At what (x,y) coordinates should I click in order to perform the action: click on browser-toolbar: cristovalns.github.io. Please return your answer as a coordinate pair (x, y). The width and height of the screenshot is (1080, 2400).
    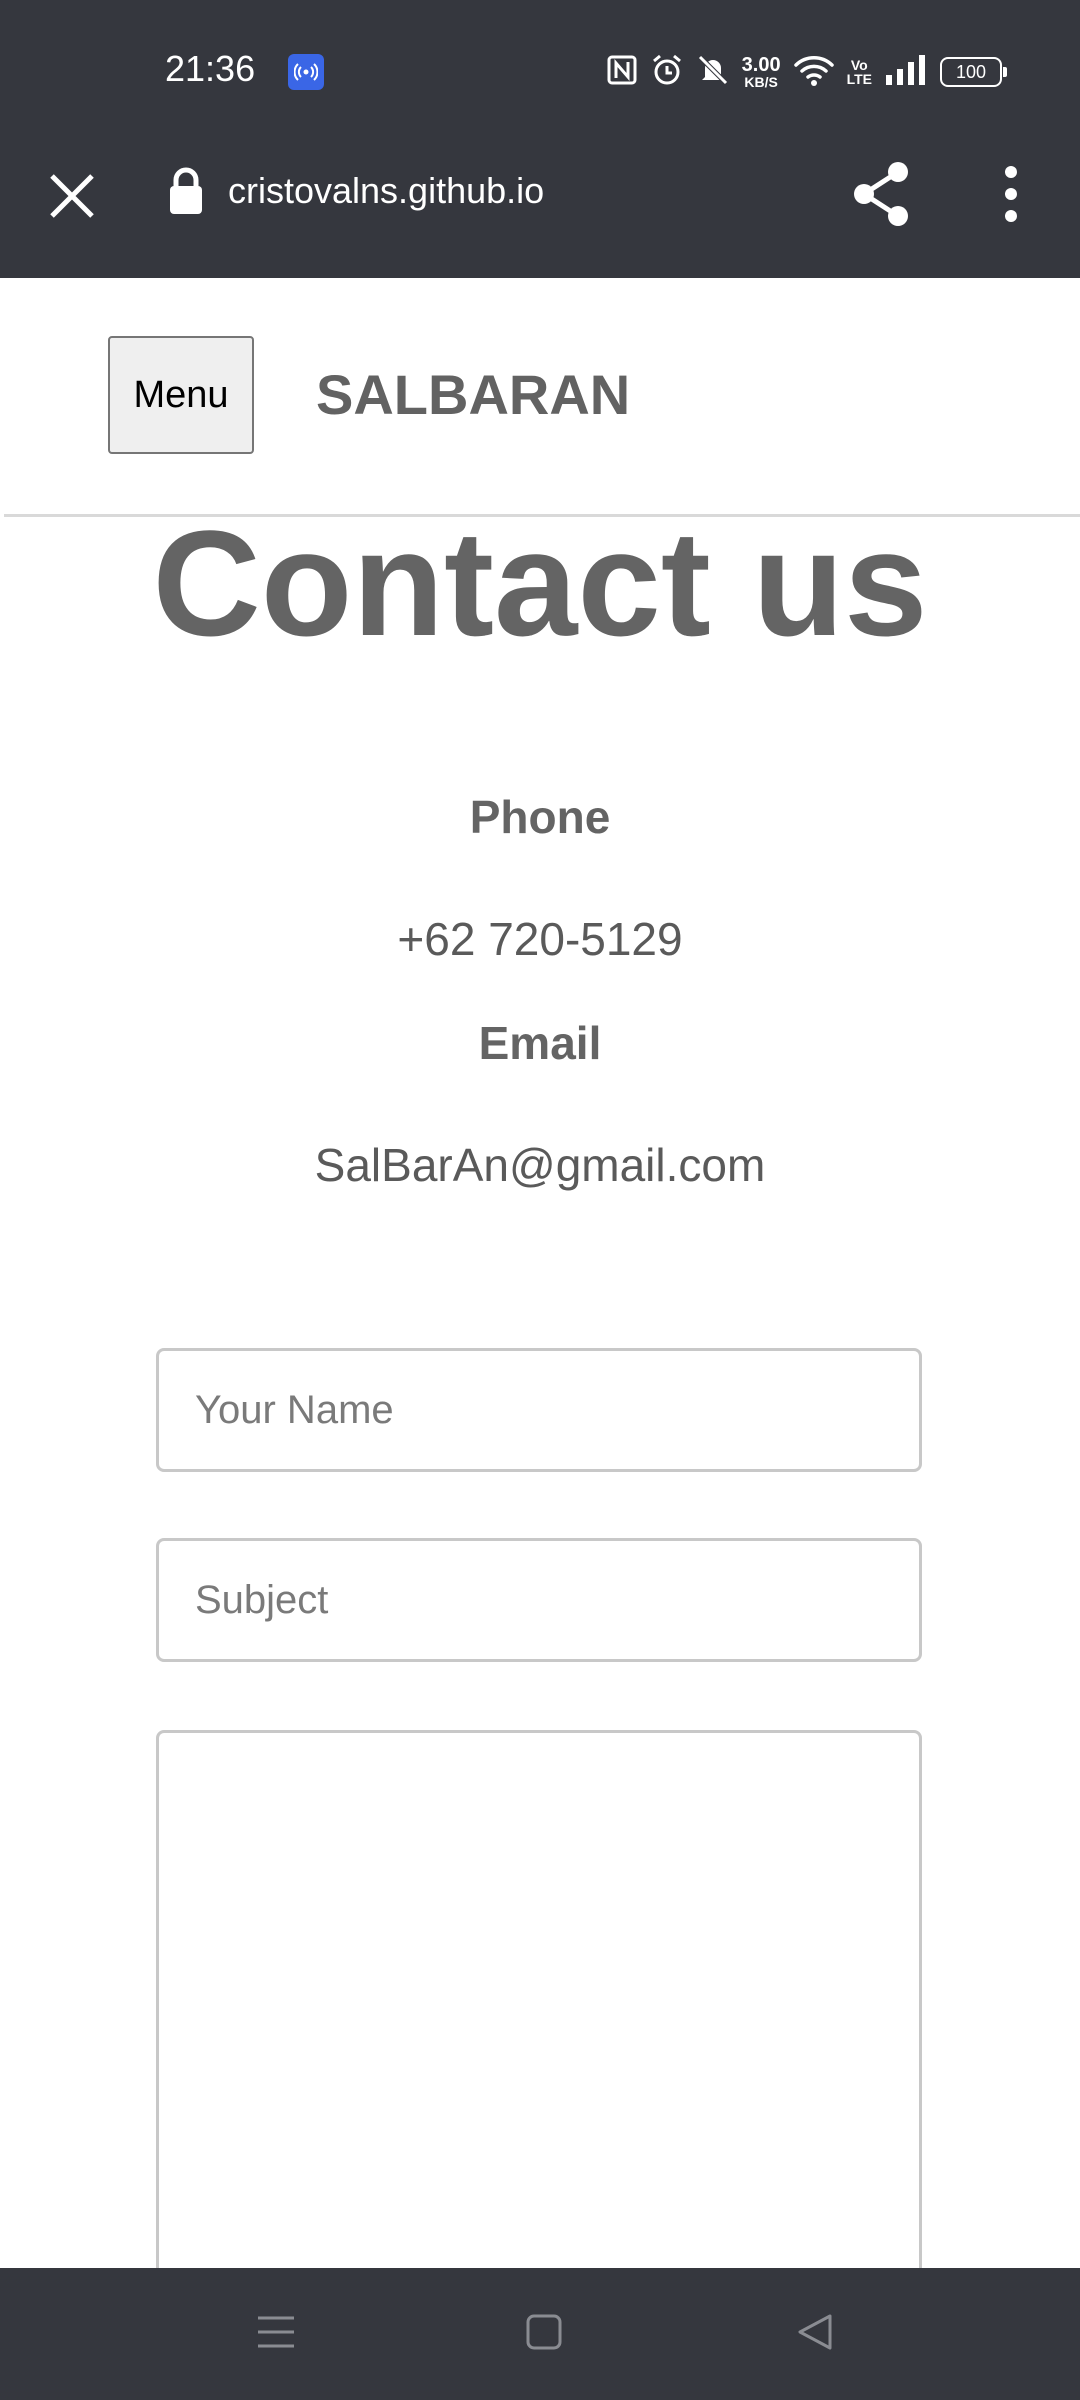
    Looking at the image, I should click on (540, 209).